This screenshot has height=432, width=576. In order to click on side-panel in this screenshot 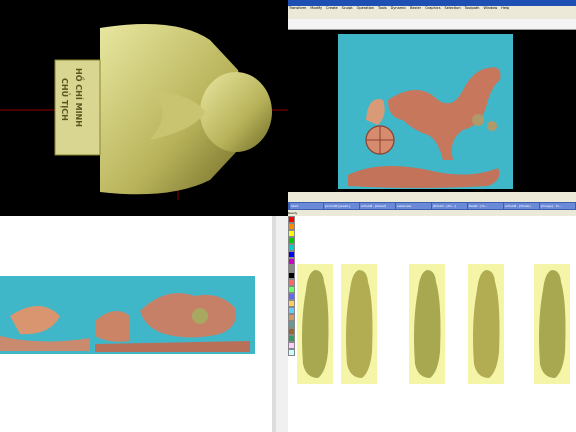, I will do `click(282, 324)`.